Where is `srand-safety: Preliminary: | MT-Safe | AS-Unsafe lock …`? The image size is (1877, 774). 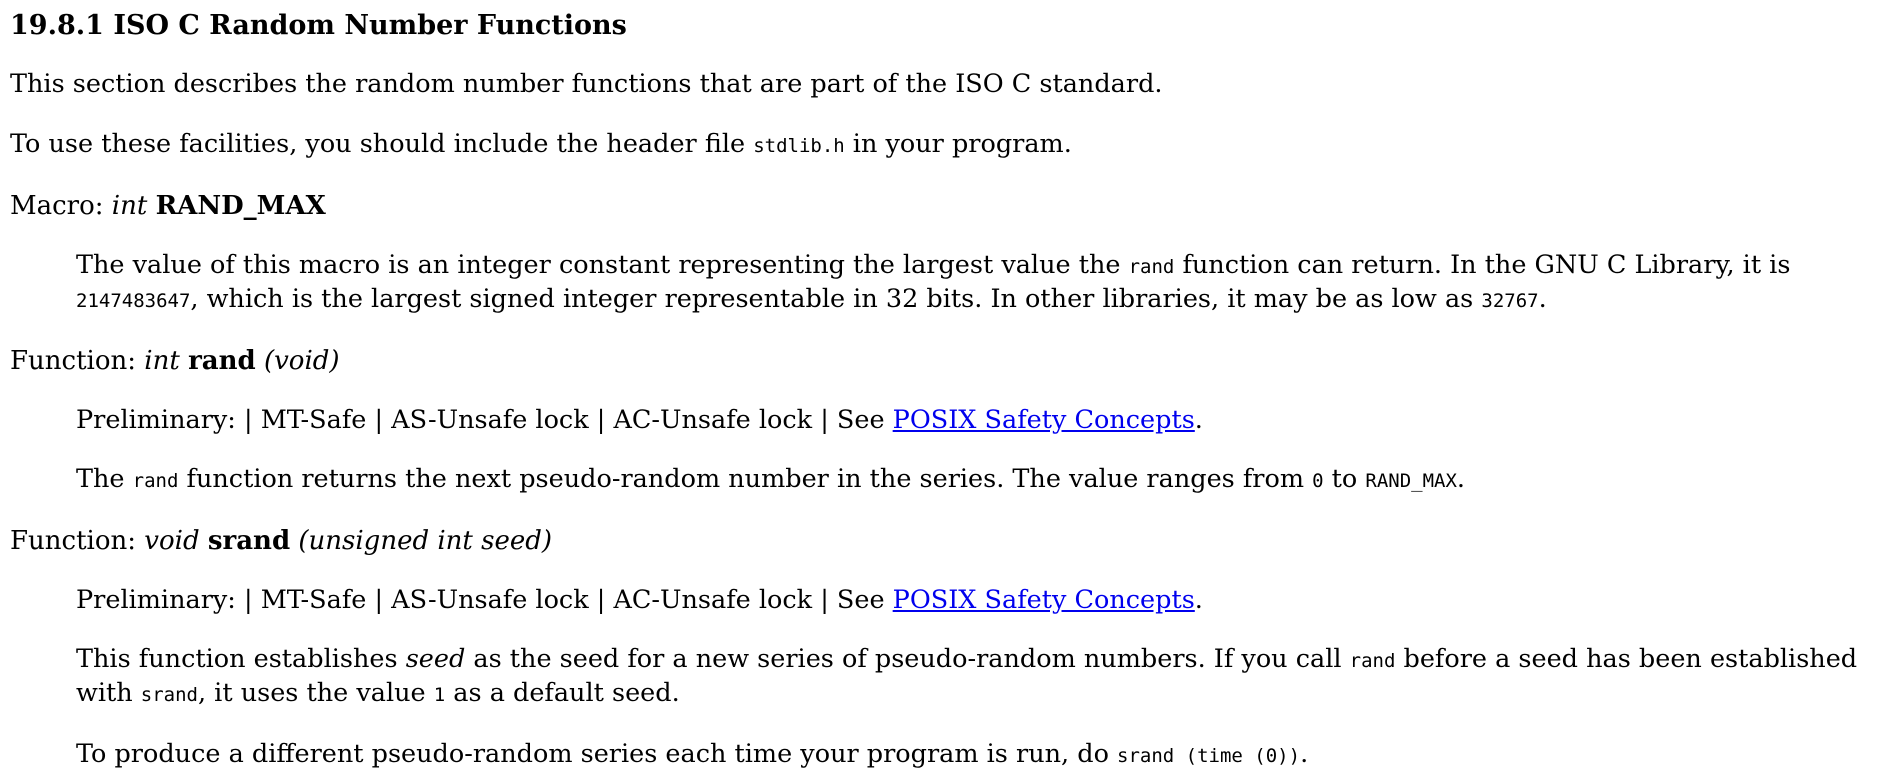
srand-safety: Preliminary: | MT-Safe | AS-Unsafe lock … is located at coordinates (976, 600).